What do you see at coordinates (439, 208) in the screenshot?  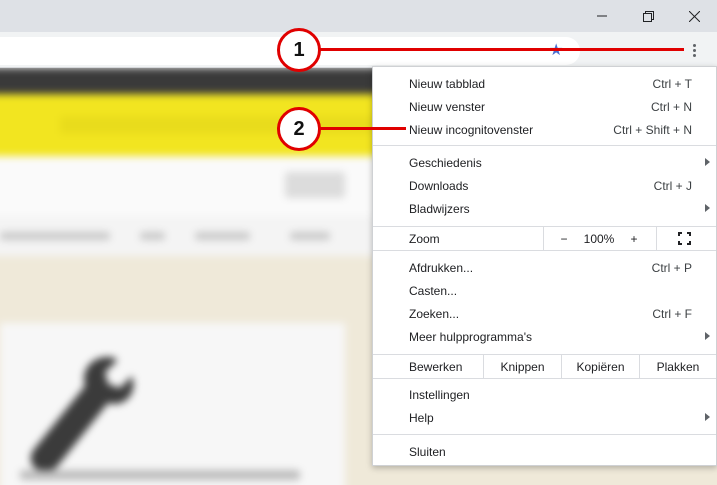 I see `menu-item-label: Bladwijzers` at bounding box center [439, 208].